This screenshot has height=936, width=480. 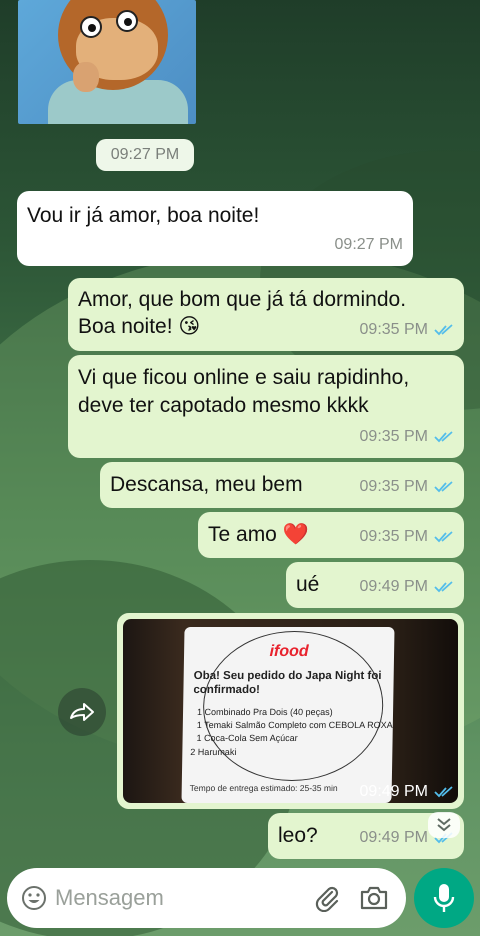 I want to click on message-composer, so click(x=206, y=898).